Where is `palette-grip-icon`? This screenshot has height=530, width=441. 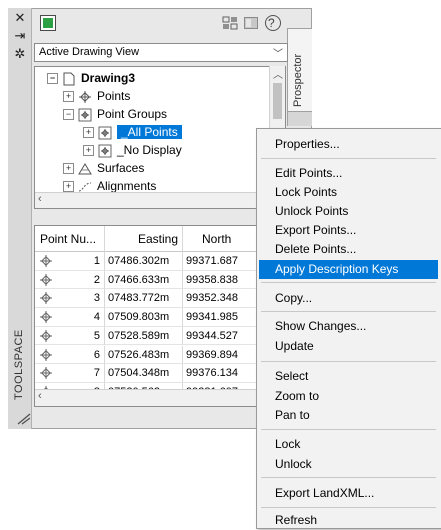 palette-grip-icon is located at coordinates (24, 419).